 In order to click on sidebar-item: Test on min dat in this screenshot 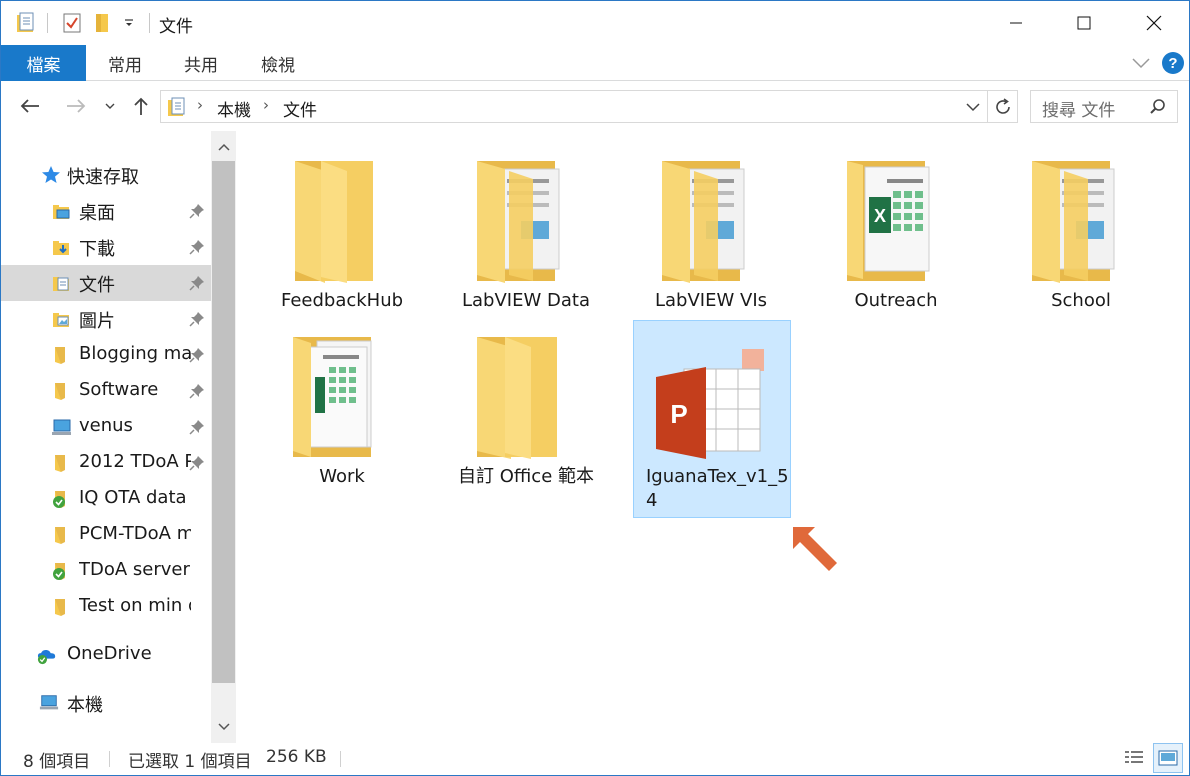, I will do `click(106, 607)`.